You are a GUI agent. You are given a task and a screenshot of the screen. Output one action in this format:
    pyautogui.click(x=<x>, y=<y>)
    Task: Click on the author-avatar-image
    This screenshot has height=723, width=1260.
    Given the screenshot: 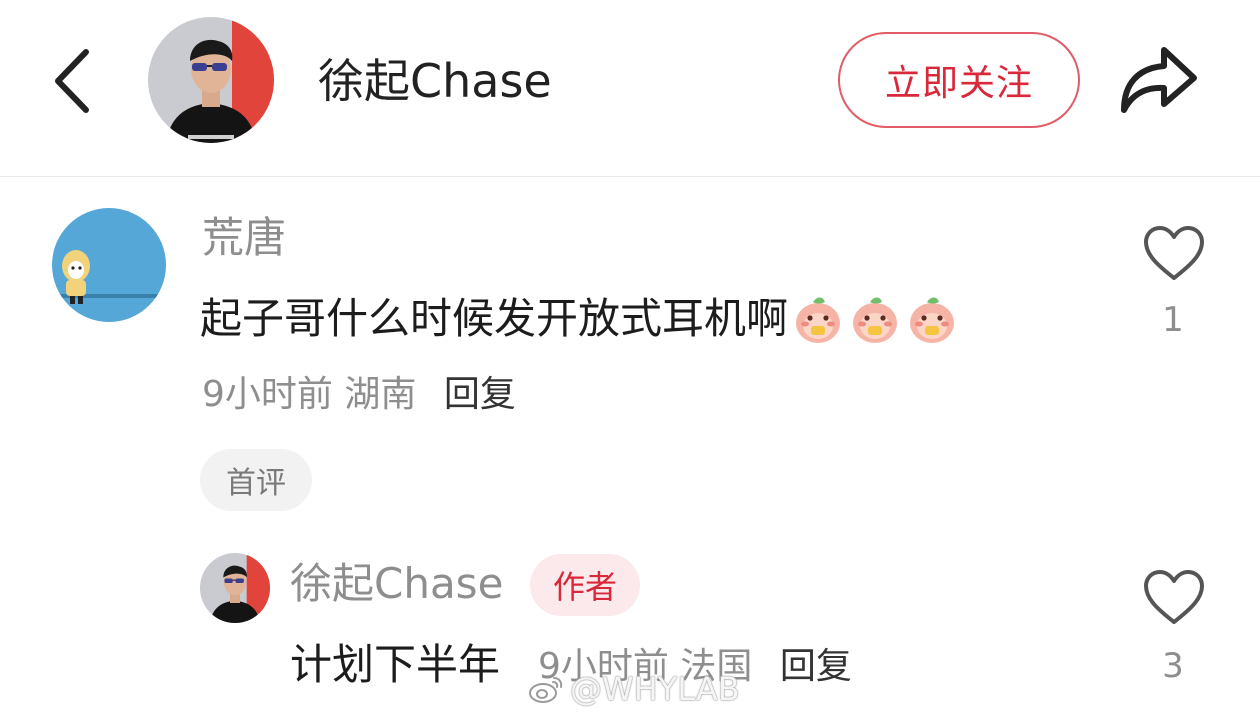 What is the action you would take?
    pyautogui.click(x=211, y=80)
    